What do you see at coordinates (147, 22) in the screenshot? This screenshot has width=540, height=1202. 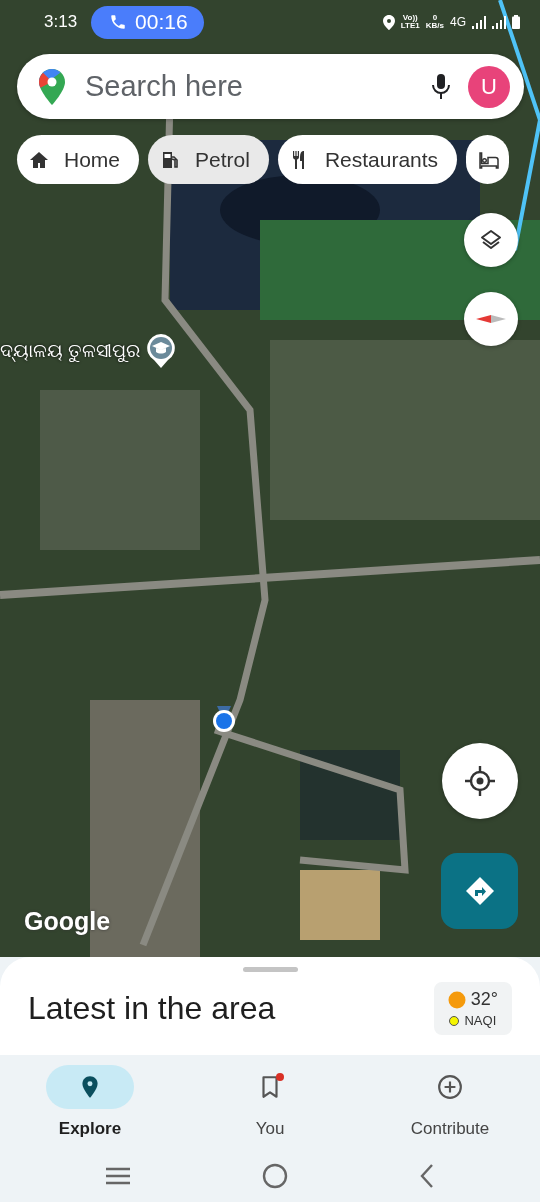 I see `call-timer-pill: 00:16` at bounding box center [147, 22].